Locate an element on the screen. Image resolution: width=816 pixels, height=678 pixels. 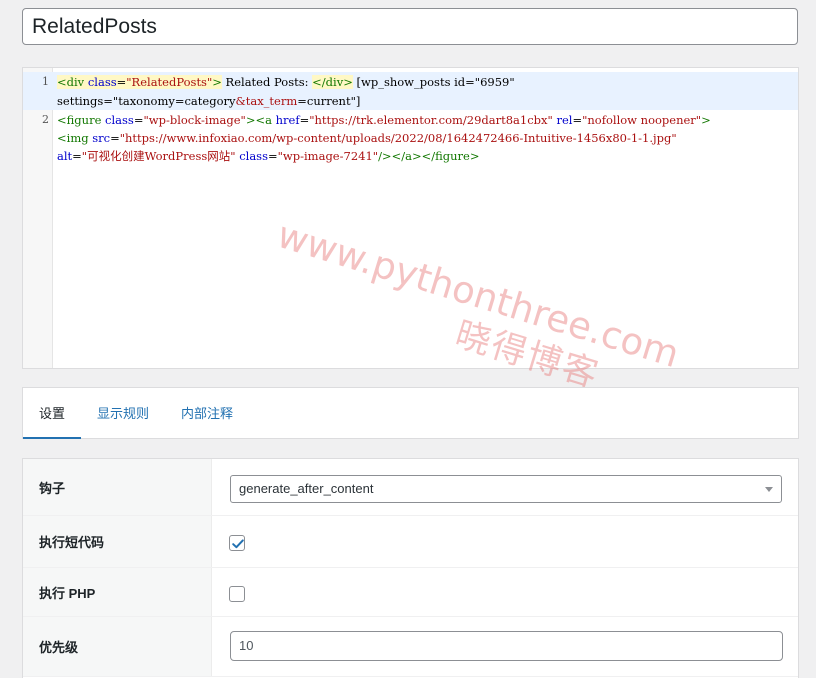
priority-input: 10 is located at coordinates (506, 646).